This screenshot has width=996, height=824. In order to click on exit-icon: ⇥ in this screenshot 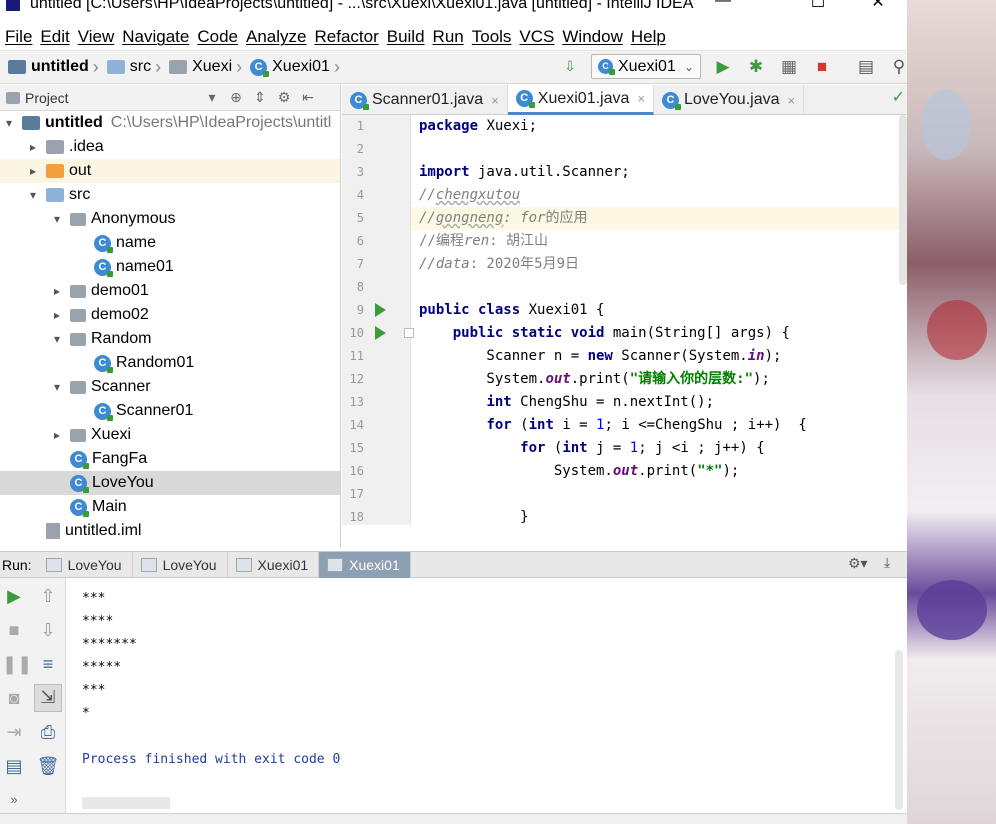, I will do `click(14, 732)`.